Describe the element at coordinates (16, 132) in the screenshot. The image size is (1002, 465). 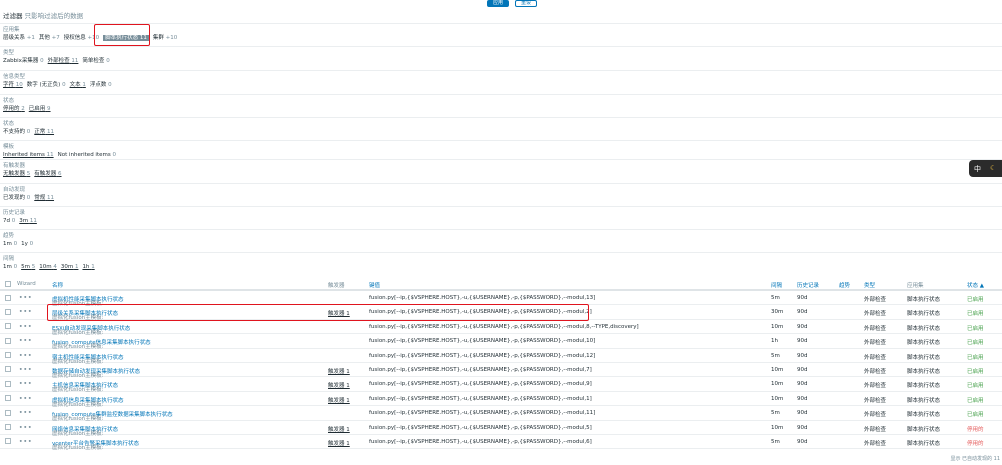
I see `filter-option: 不支持的 0` at that location.